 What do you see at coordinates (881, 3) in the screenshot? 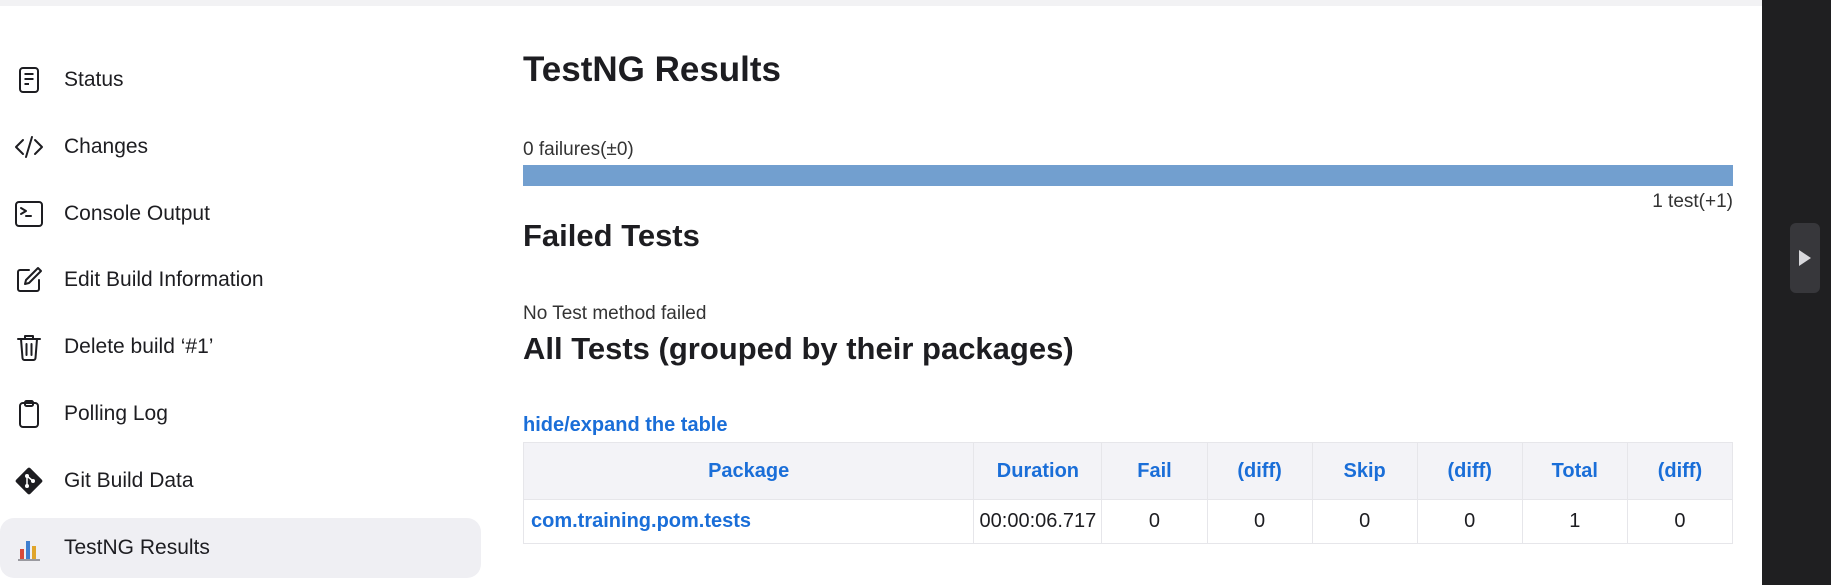
I see `top-bar` at bounding box center [881, 3].